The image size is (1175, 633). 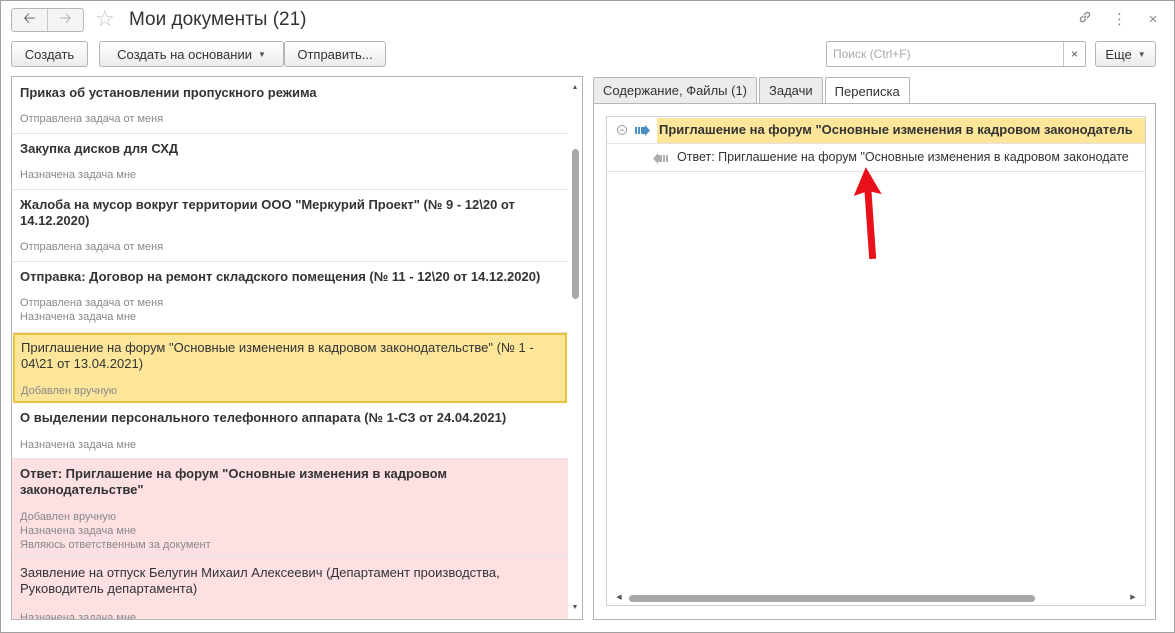 I want to click on clear-search-button: ×, so click(x=1074, y=54).